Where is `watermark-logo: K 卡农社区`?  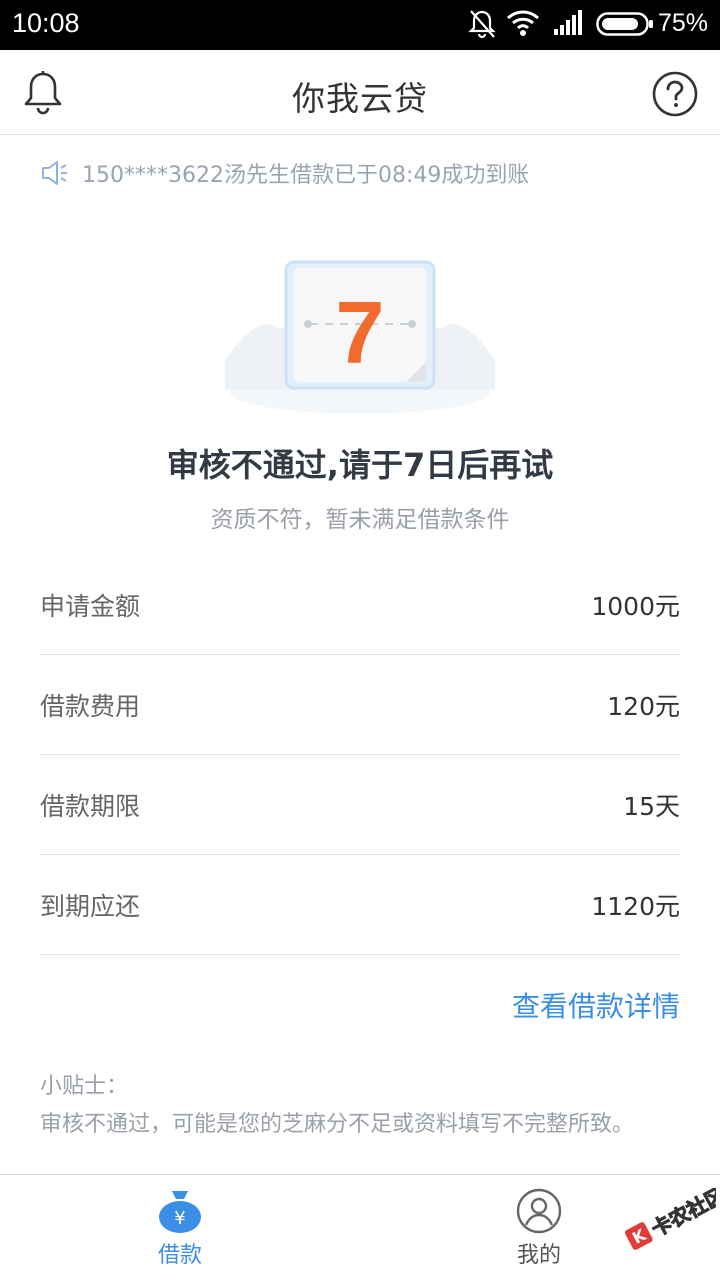 watermark-logo: K 卡农社区 is located at coordinates (670, 1219).